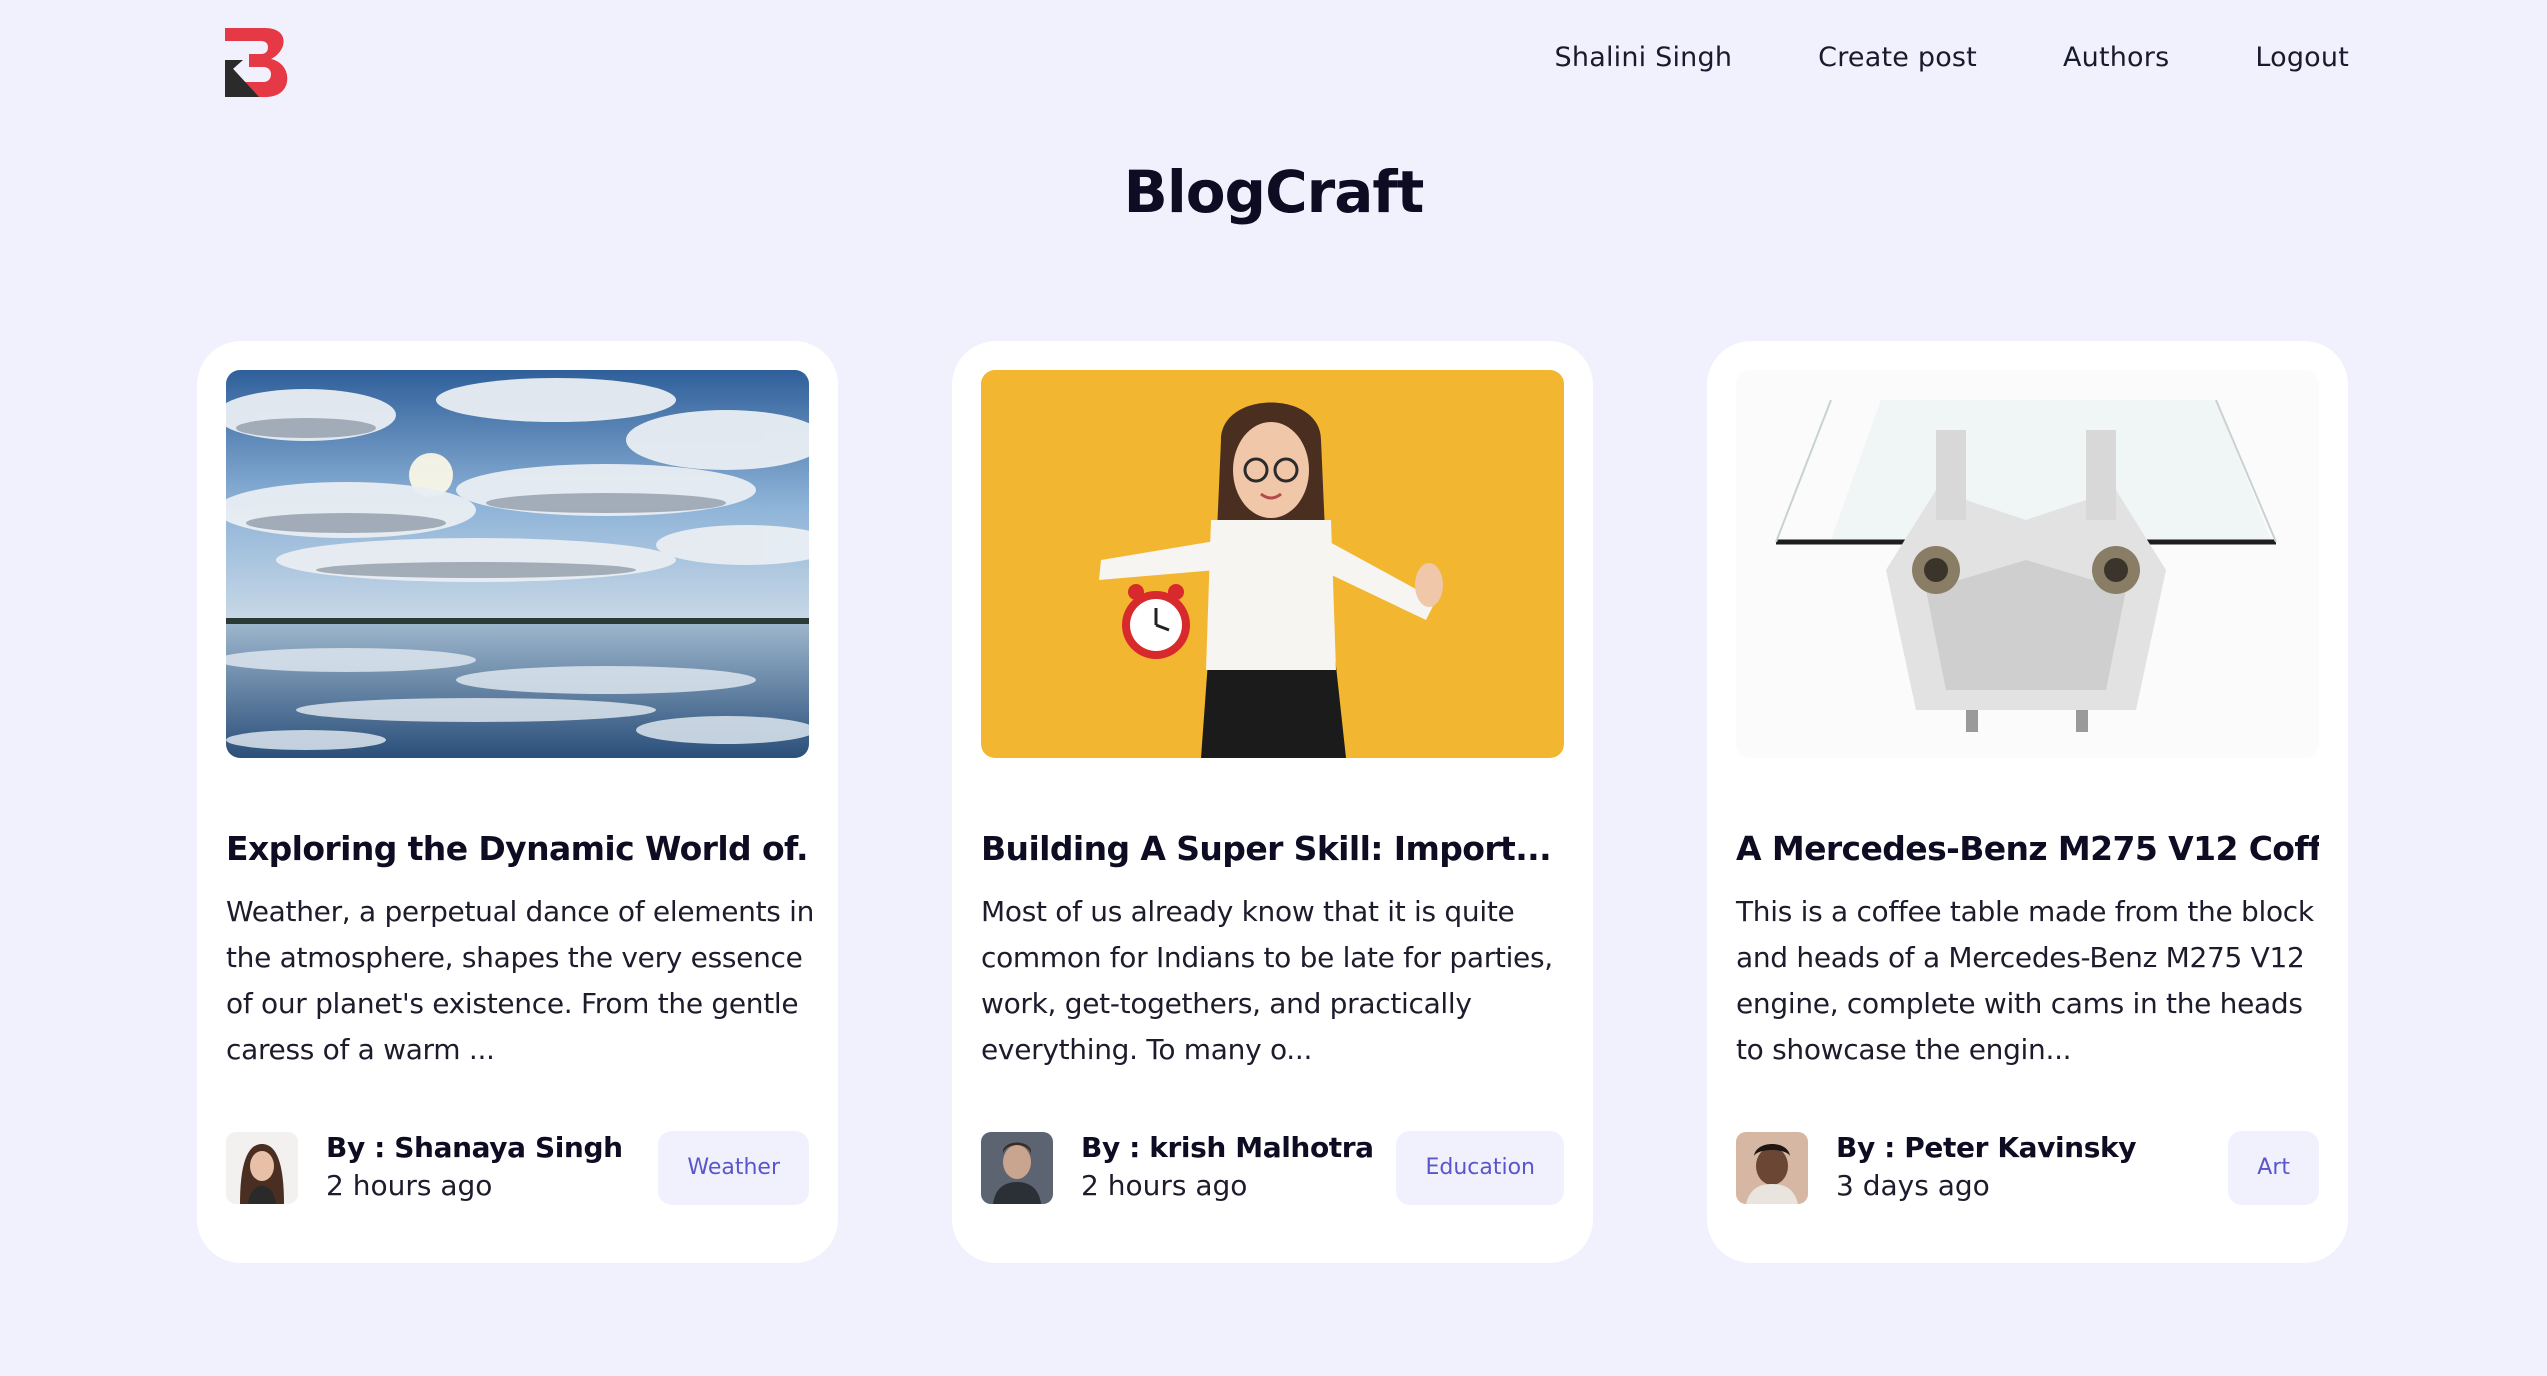 The image size is (2547, 1376). I want to click on post-meta: By : Peter Kavinsky 3 days ago Art, so click(2027, 1168).